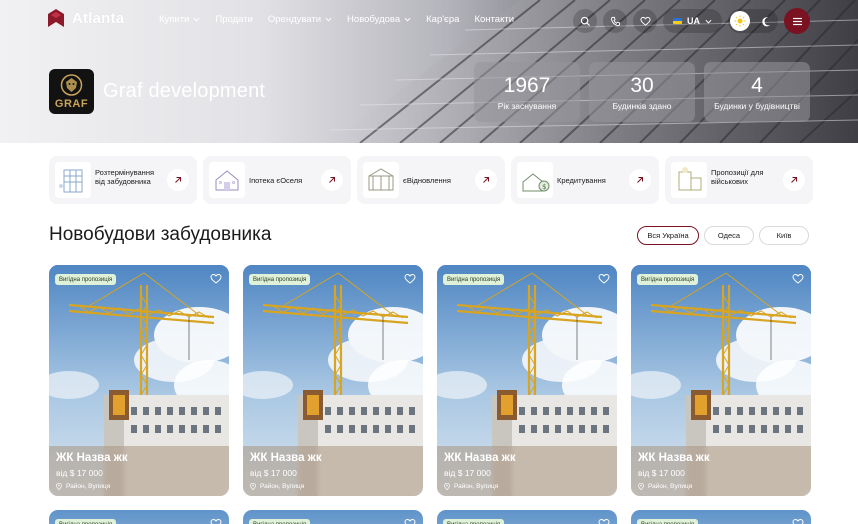 This screenshot has height=524, width=858. What do you see at coordinates (757, 85) in the screenshot?
I see `stat-value: 4` at bounding box center [757, 85].